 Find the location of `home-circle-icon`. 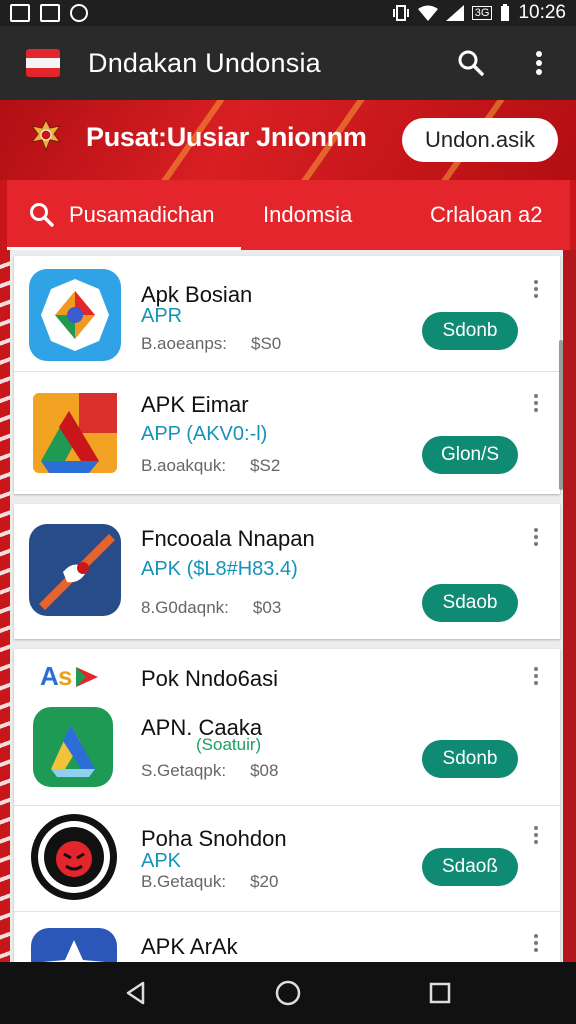

home-circle-icon is located at coordinates (288, 993).